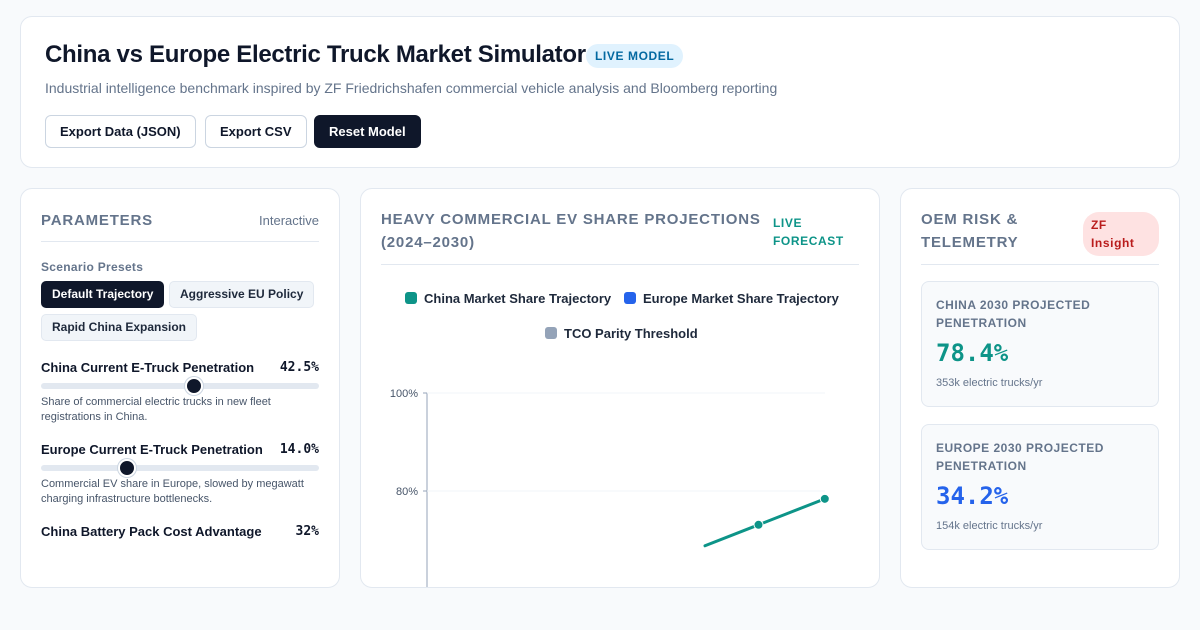 Image resolution: width=1200 pixels, height=630 pixels. I want to click on legend-china-label: China Market Share Trajectory, so click(518, 298).